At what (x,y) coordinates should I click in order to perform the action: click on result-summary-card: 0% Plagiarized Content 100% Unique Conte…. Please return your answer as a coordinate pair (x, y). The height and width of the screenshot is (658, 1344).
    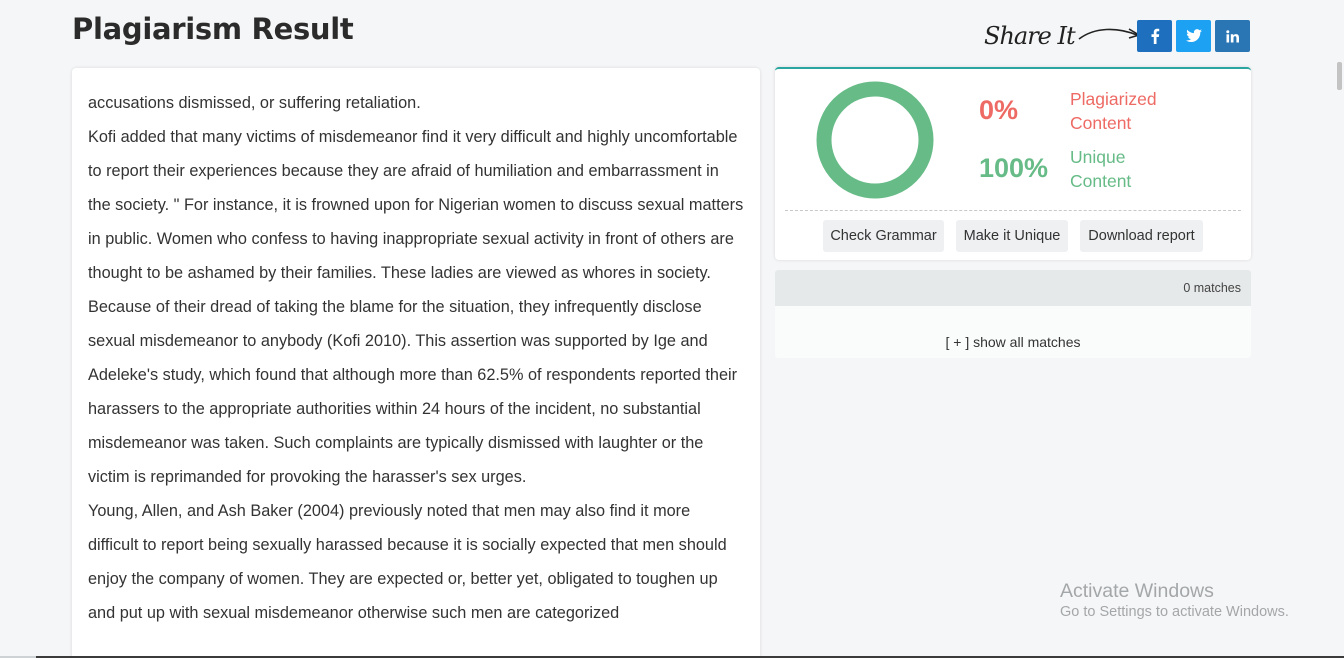
    Looking at the image, I should click on (1013, 163).